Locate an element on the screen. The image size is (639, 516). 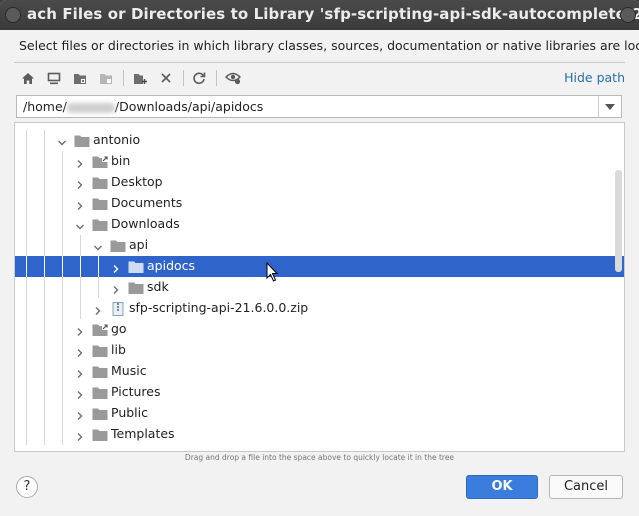
path-field: /home/ /Downloads/api/apidocs is located at coordinates (143, 106).